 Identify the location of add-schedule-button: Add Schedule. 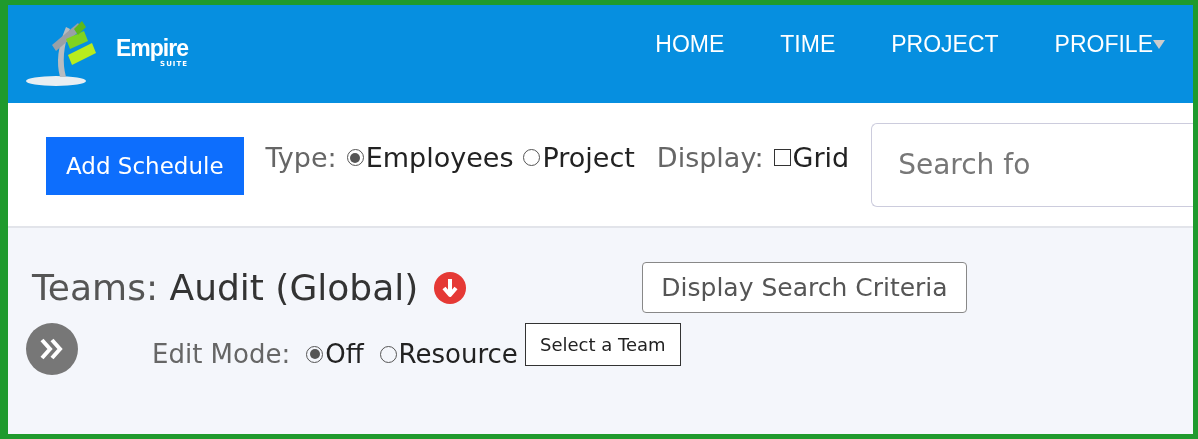
(145, 165).